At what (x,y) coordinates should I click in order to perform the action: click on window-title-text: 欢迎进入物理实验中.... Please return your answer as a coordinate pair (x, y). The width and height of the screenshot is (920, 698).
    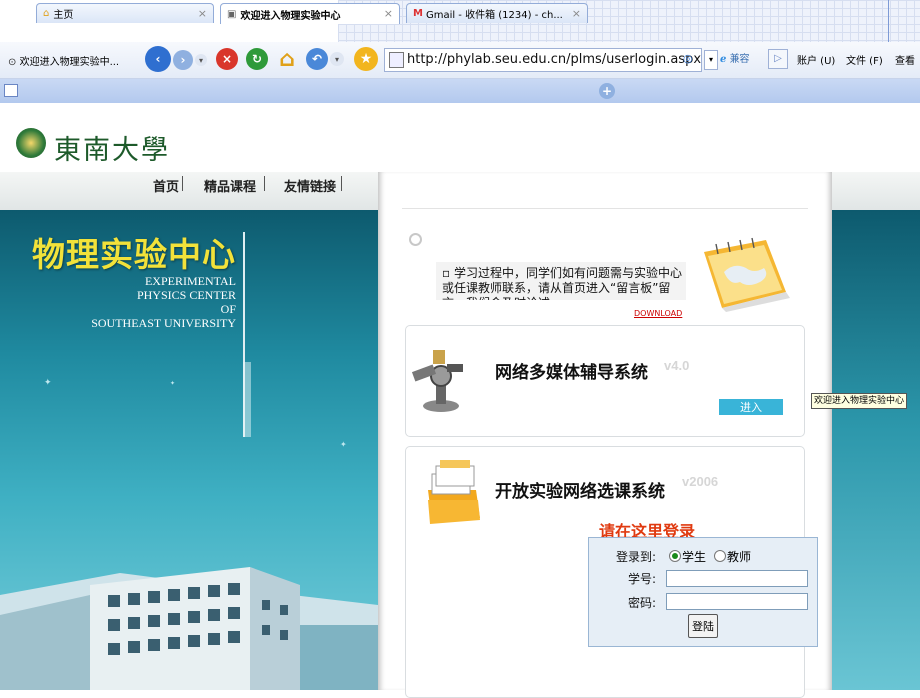
    Looking at the image, I should click on (69, 62).